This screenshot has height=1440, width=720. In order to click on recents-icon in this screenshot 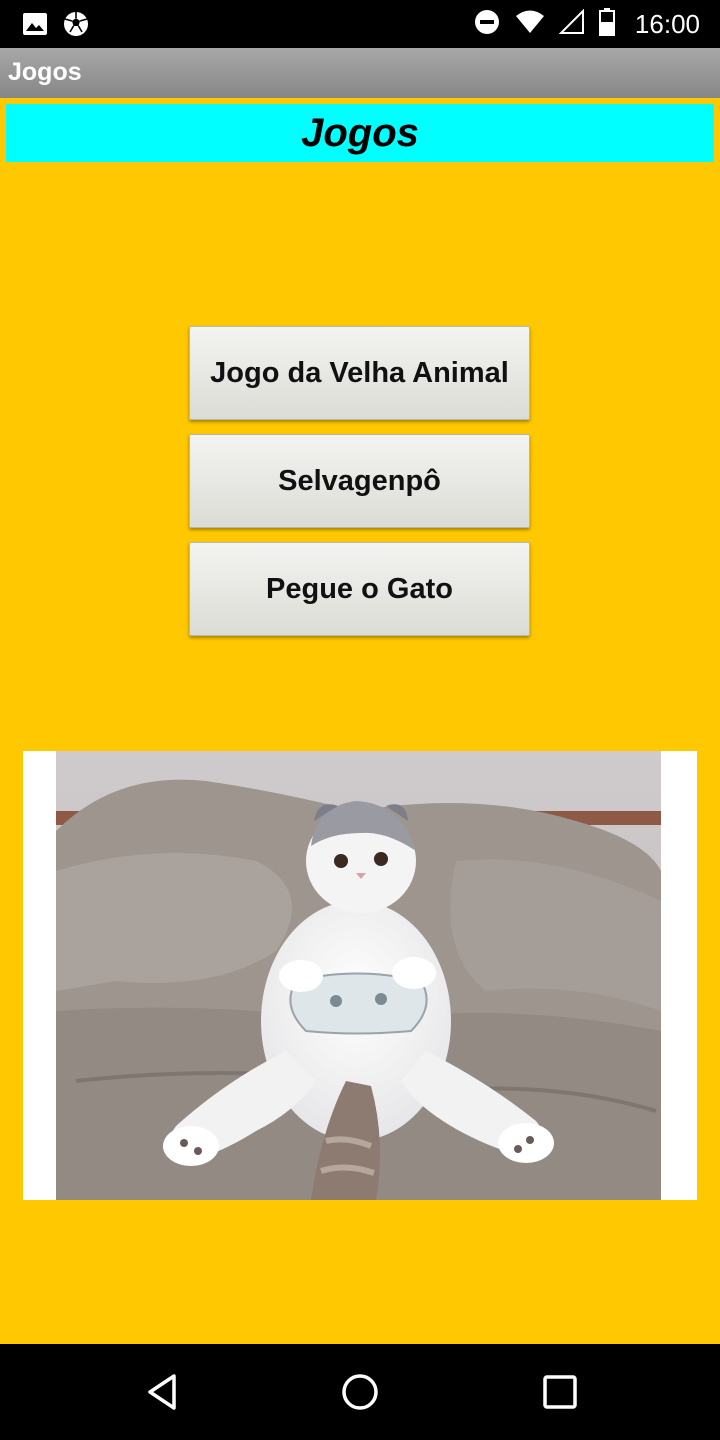, I will do `click(560, 1394)`.